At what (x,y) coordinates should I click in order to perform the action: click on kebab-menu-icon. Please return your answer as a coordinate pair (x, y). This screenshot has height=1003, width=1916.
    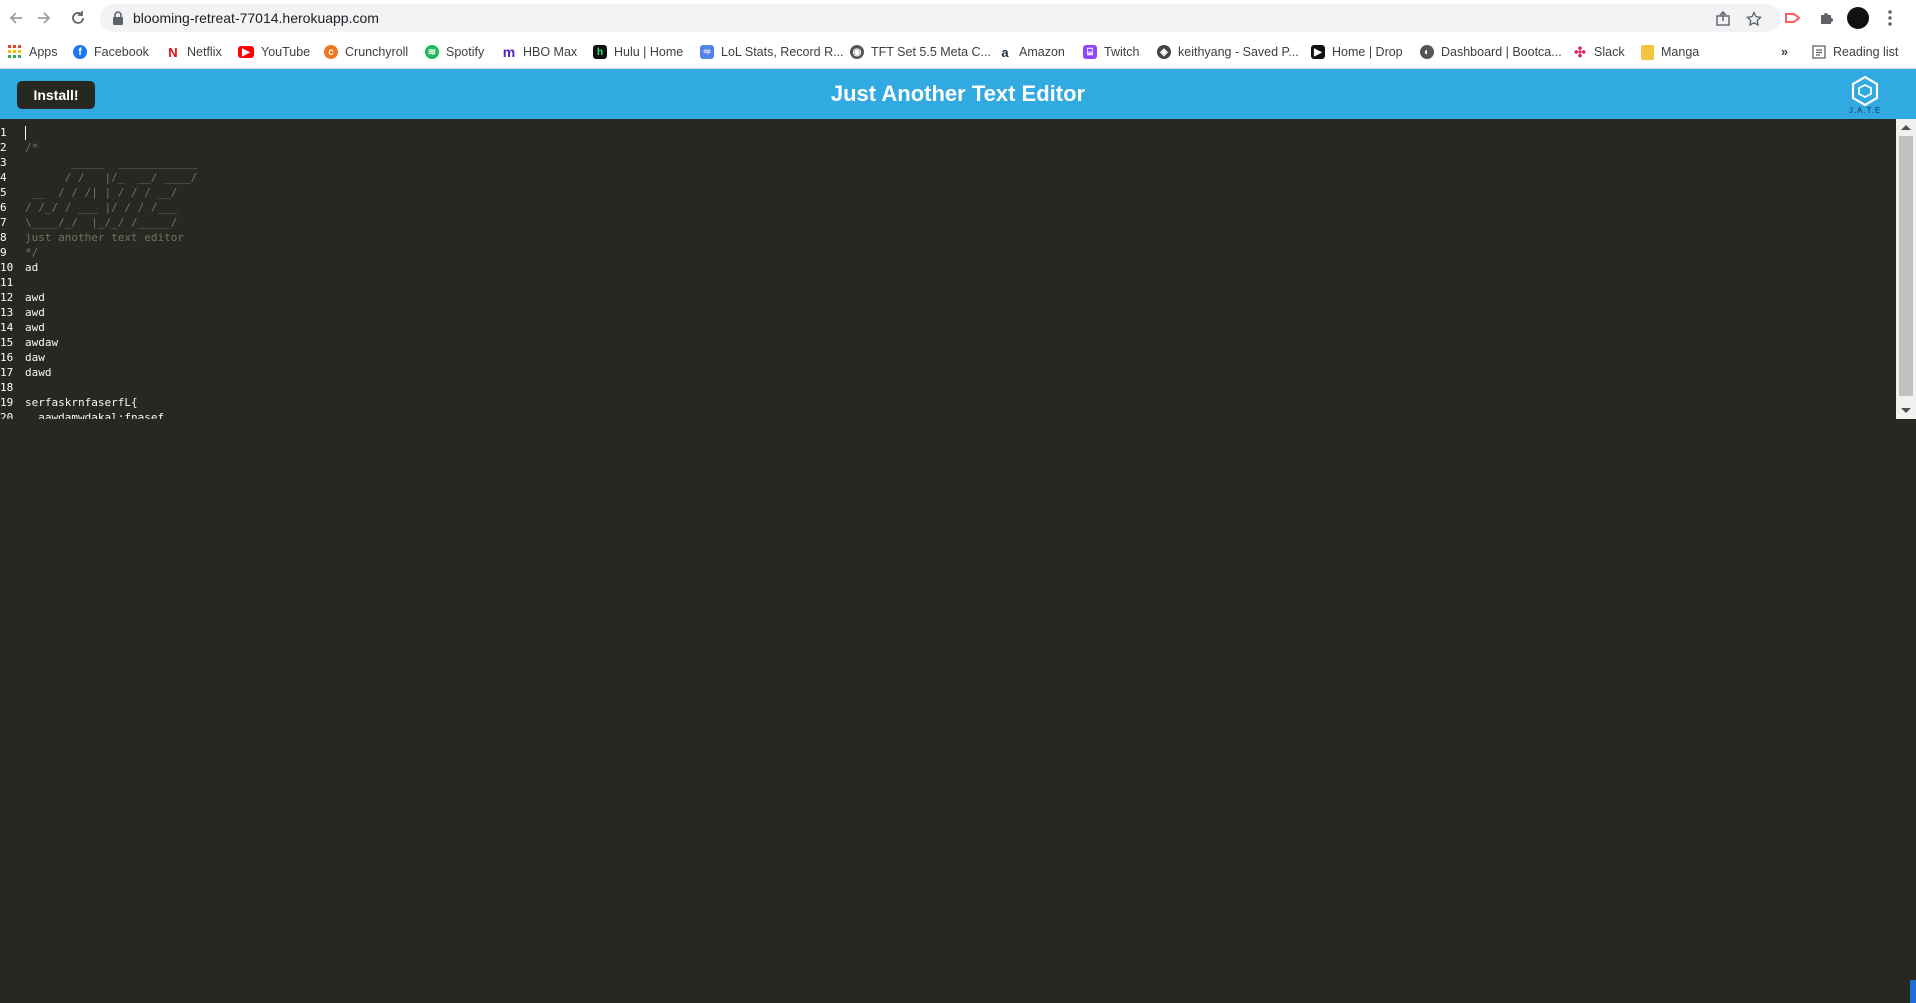
    Looking at the image, I should click on (1890, 18).